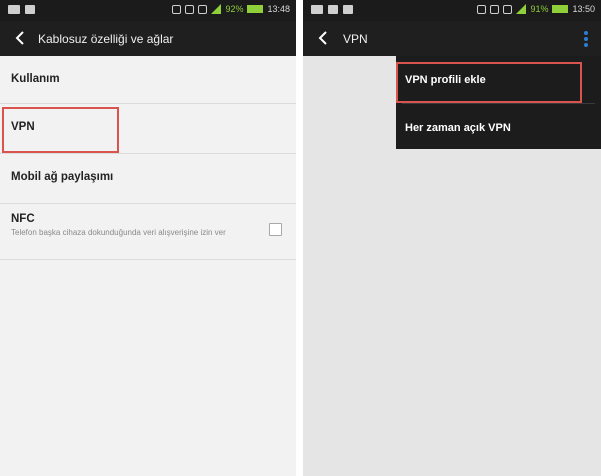  What do you see at coordinates (234, 9) in the screenshot?
I see `battery-percent: 92%` at bounding box center [234, 9].